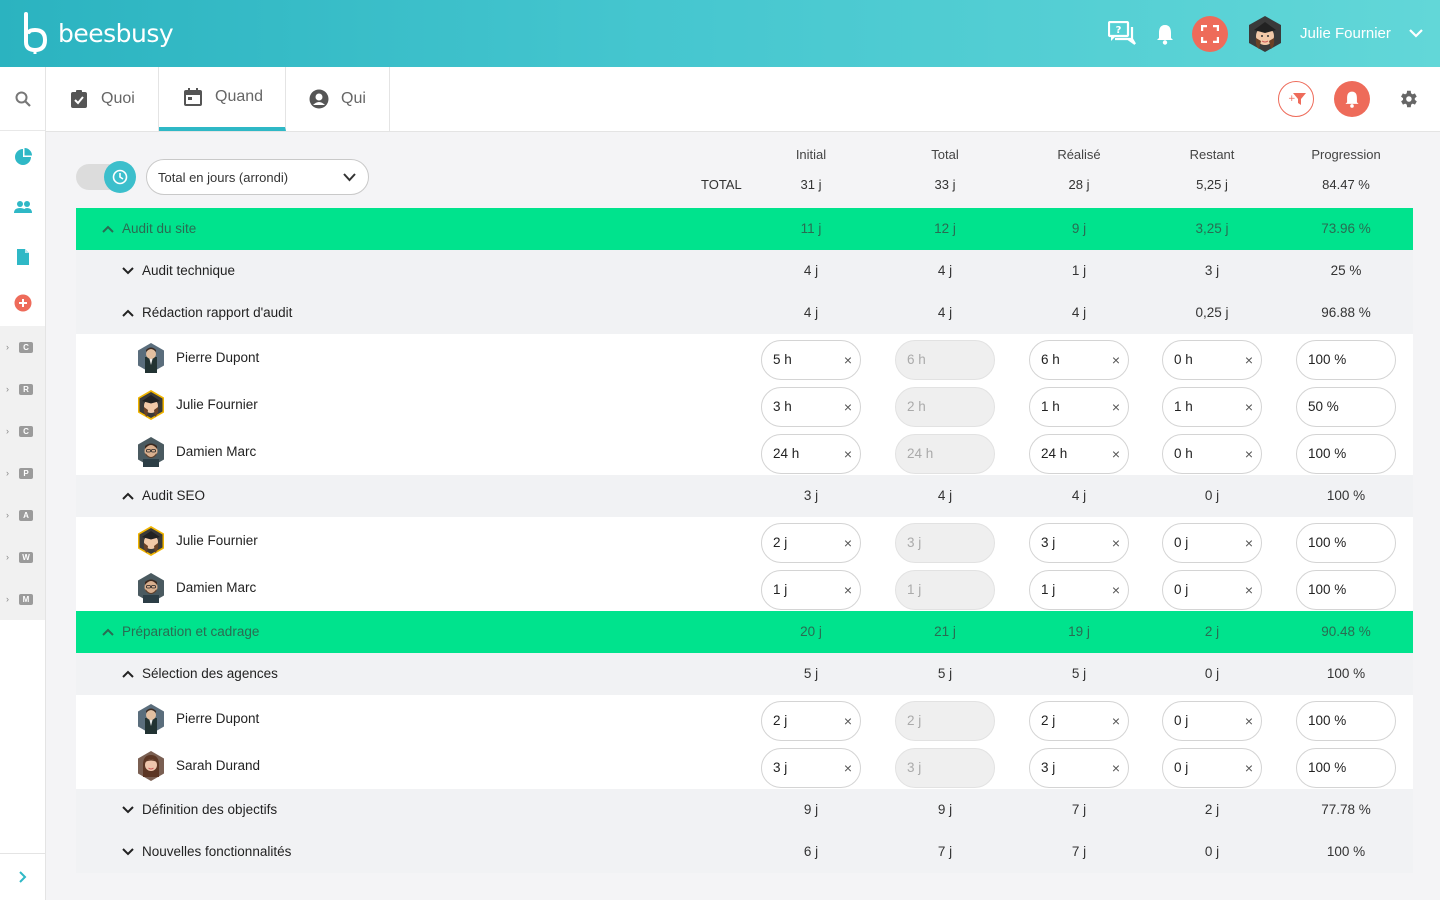 The image size is (1440, 900). What do you see at coordinates (22, 303) in the screenshot?
I see `add-button` at bounding box center [22, 303].